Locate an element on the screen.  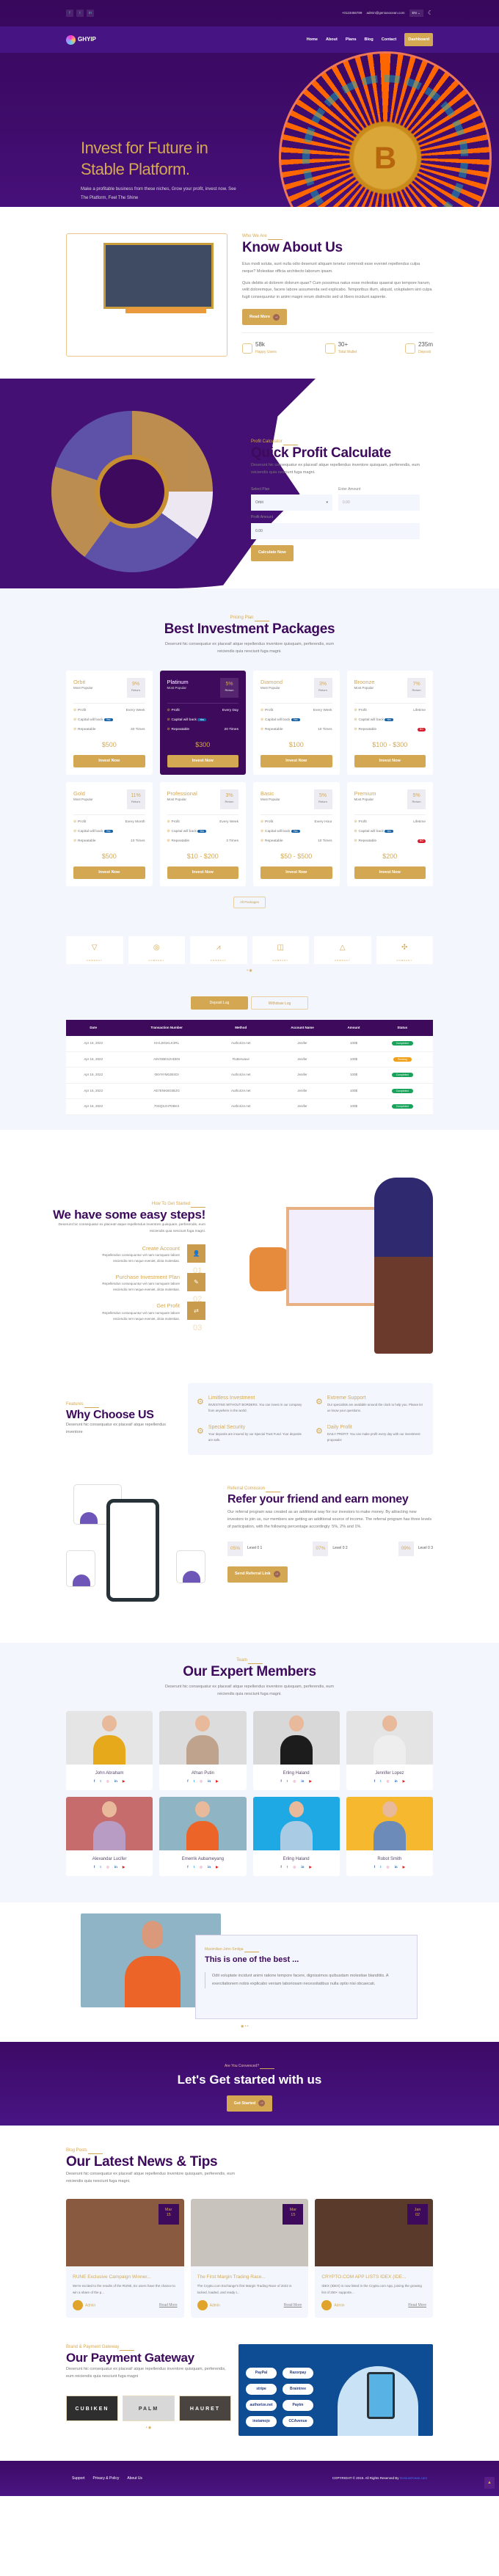
dashboard-button: Dashboard is located at coordinates (418, 39).